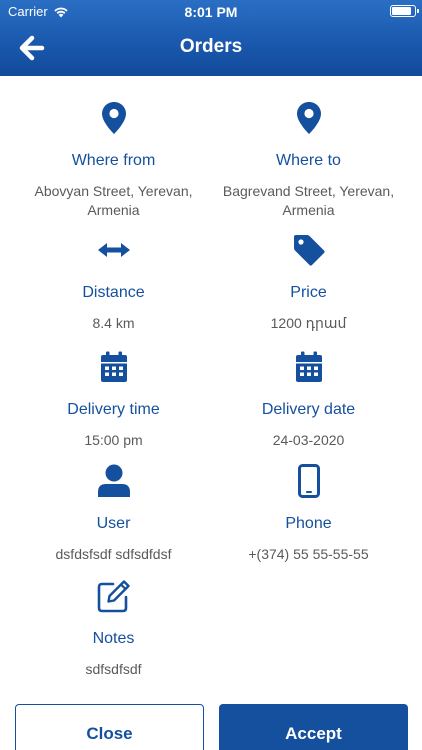 The image size is (422, 750). I want to click on delivery-date-section: Delivery date 24-03-2020, so click(308, 398).